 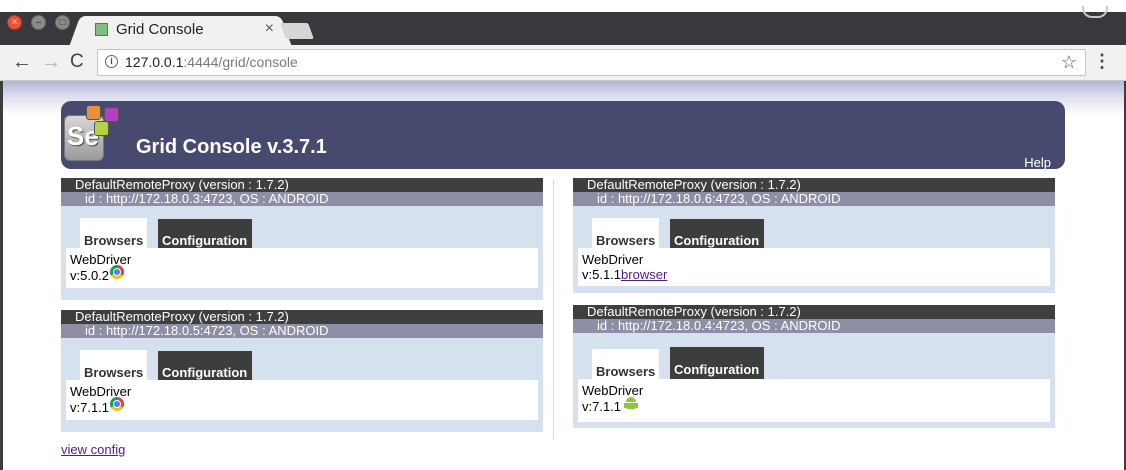 What do you see at coordinates (160, 29) in the screenshot?
I see `tab-title: Grid Console` at bounding box center [160, 29].